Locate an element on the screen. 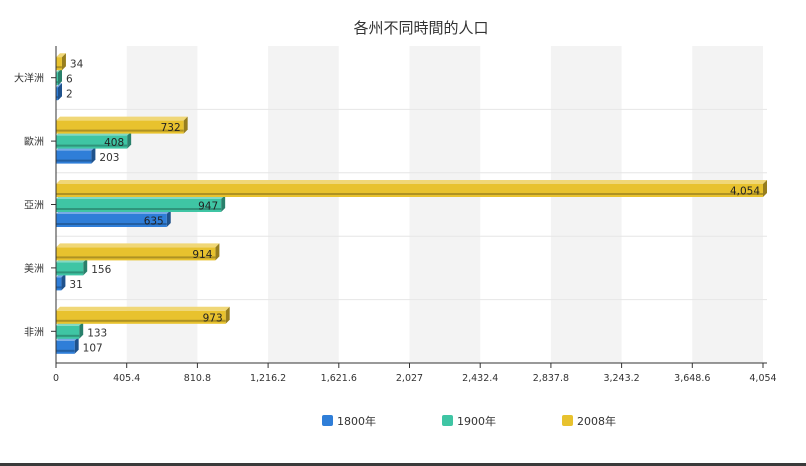 The width and height of the screenshot is (806, 466). x-tick-label: 405.4 is located at coordinates (126, 378).